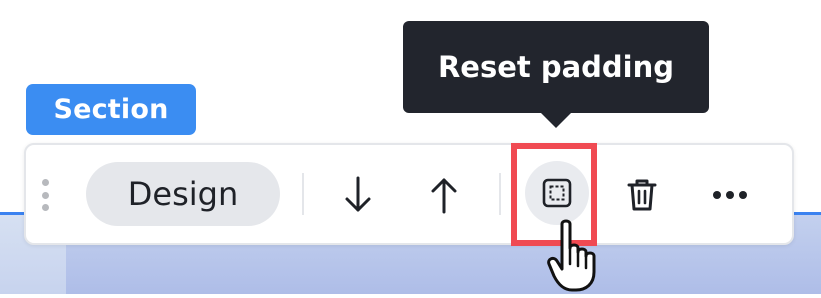 The image size is (821, 298). I want to click on arrow-down-icon, so click(358, 194).